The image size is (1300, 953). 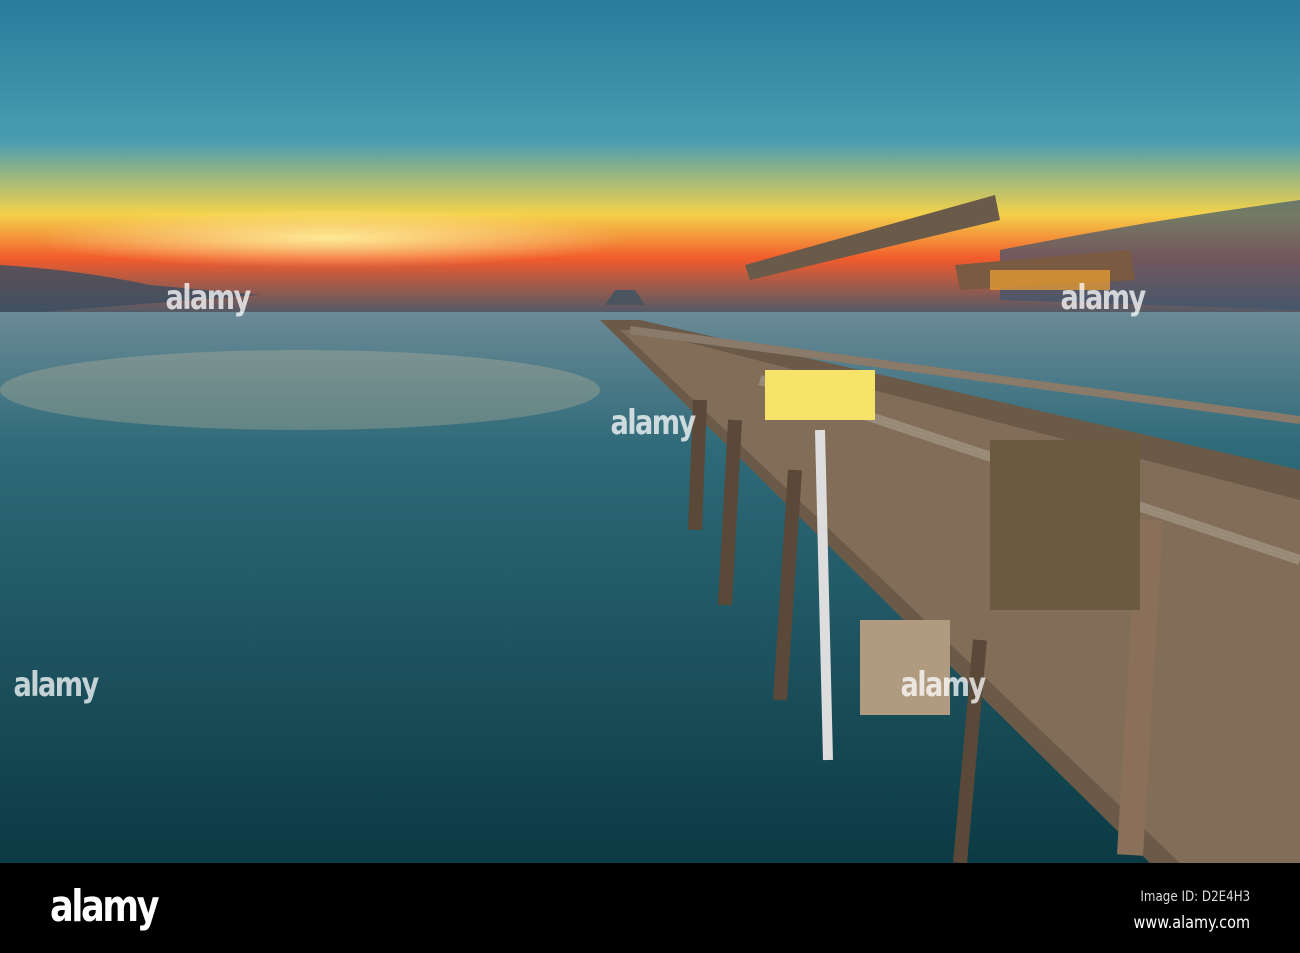 What do you see at coordinates (105, 906) in the screenshot?
I see `alamy-logo: alamy` at bounding box center [105, 906].